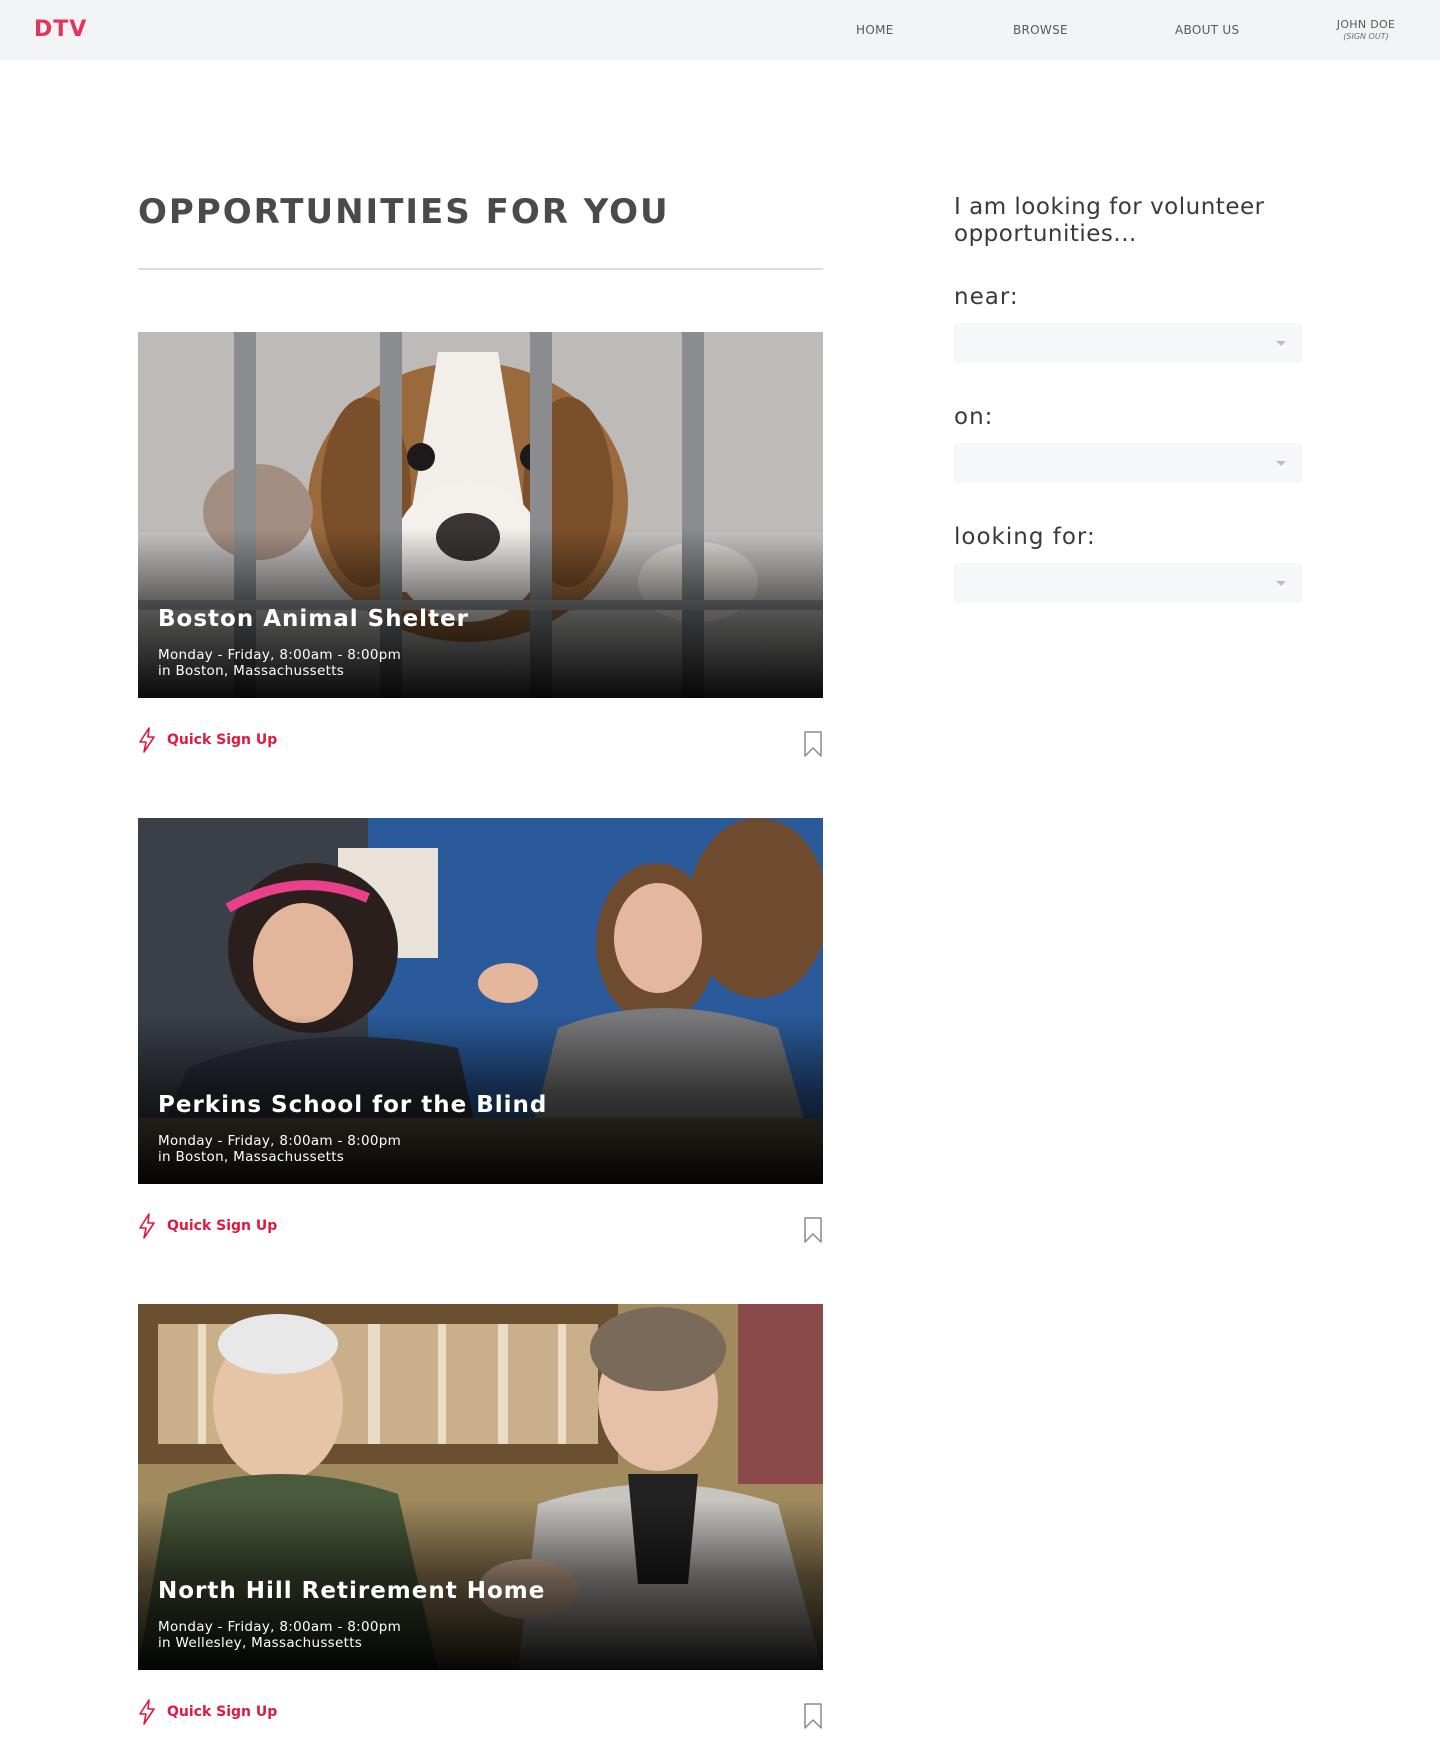 The height and width of the screenshot is (1739, 1440). I want to click on nav-browse-link: BROWSE, so click(1040, 30).